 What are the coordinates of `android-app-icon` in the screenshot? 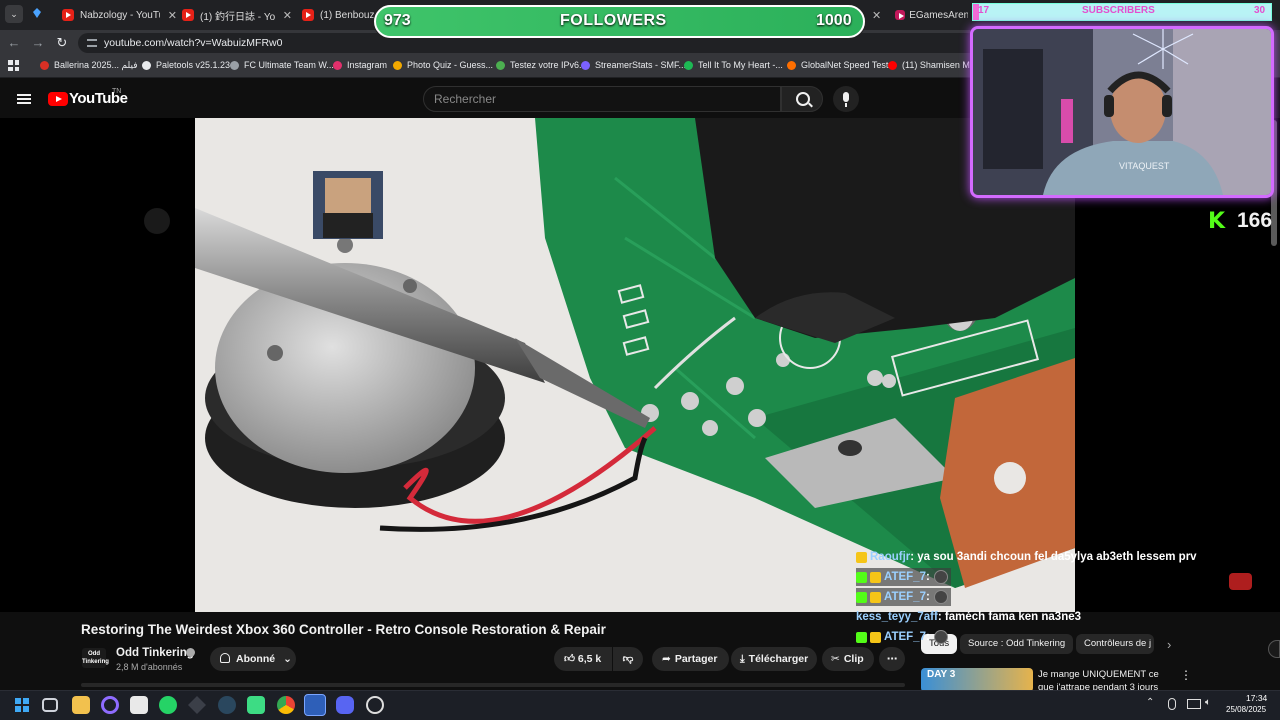 It's located at (256, 705).